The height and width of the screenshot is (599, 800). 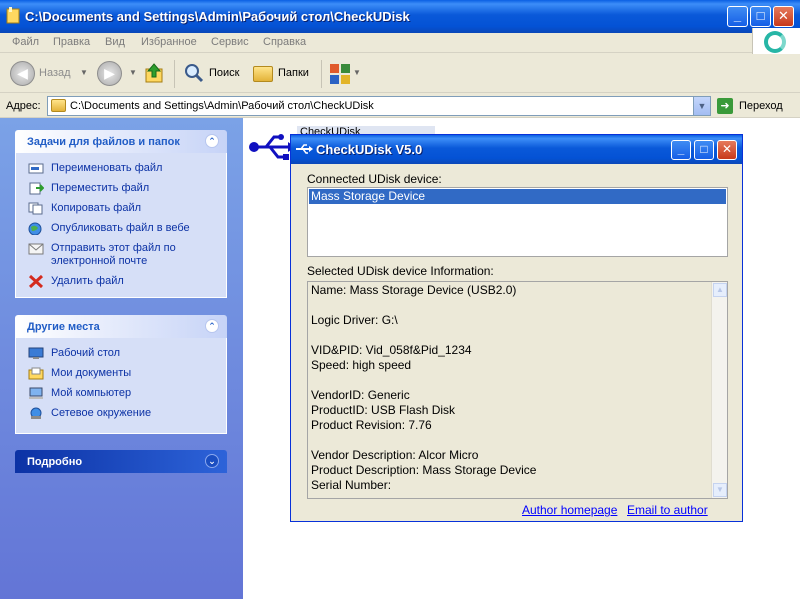 What do you see at coordinates (155, 73) in the screenshot?
I see `up-folder-icon` at bounding box center [155, 73].